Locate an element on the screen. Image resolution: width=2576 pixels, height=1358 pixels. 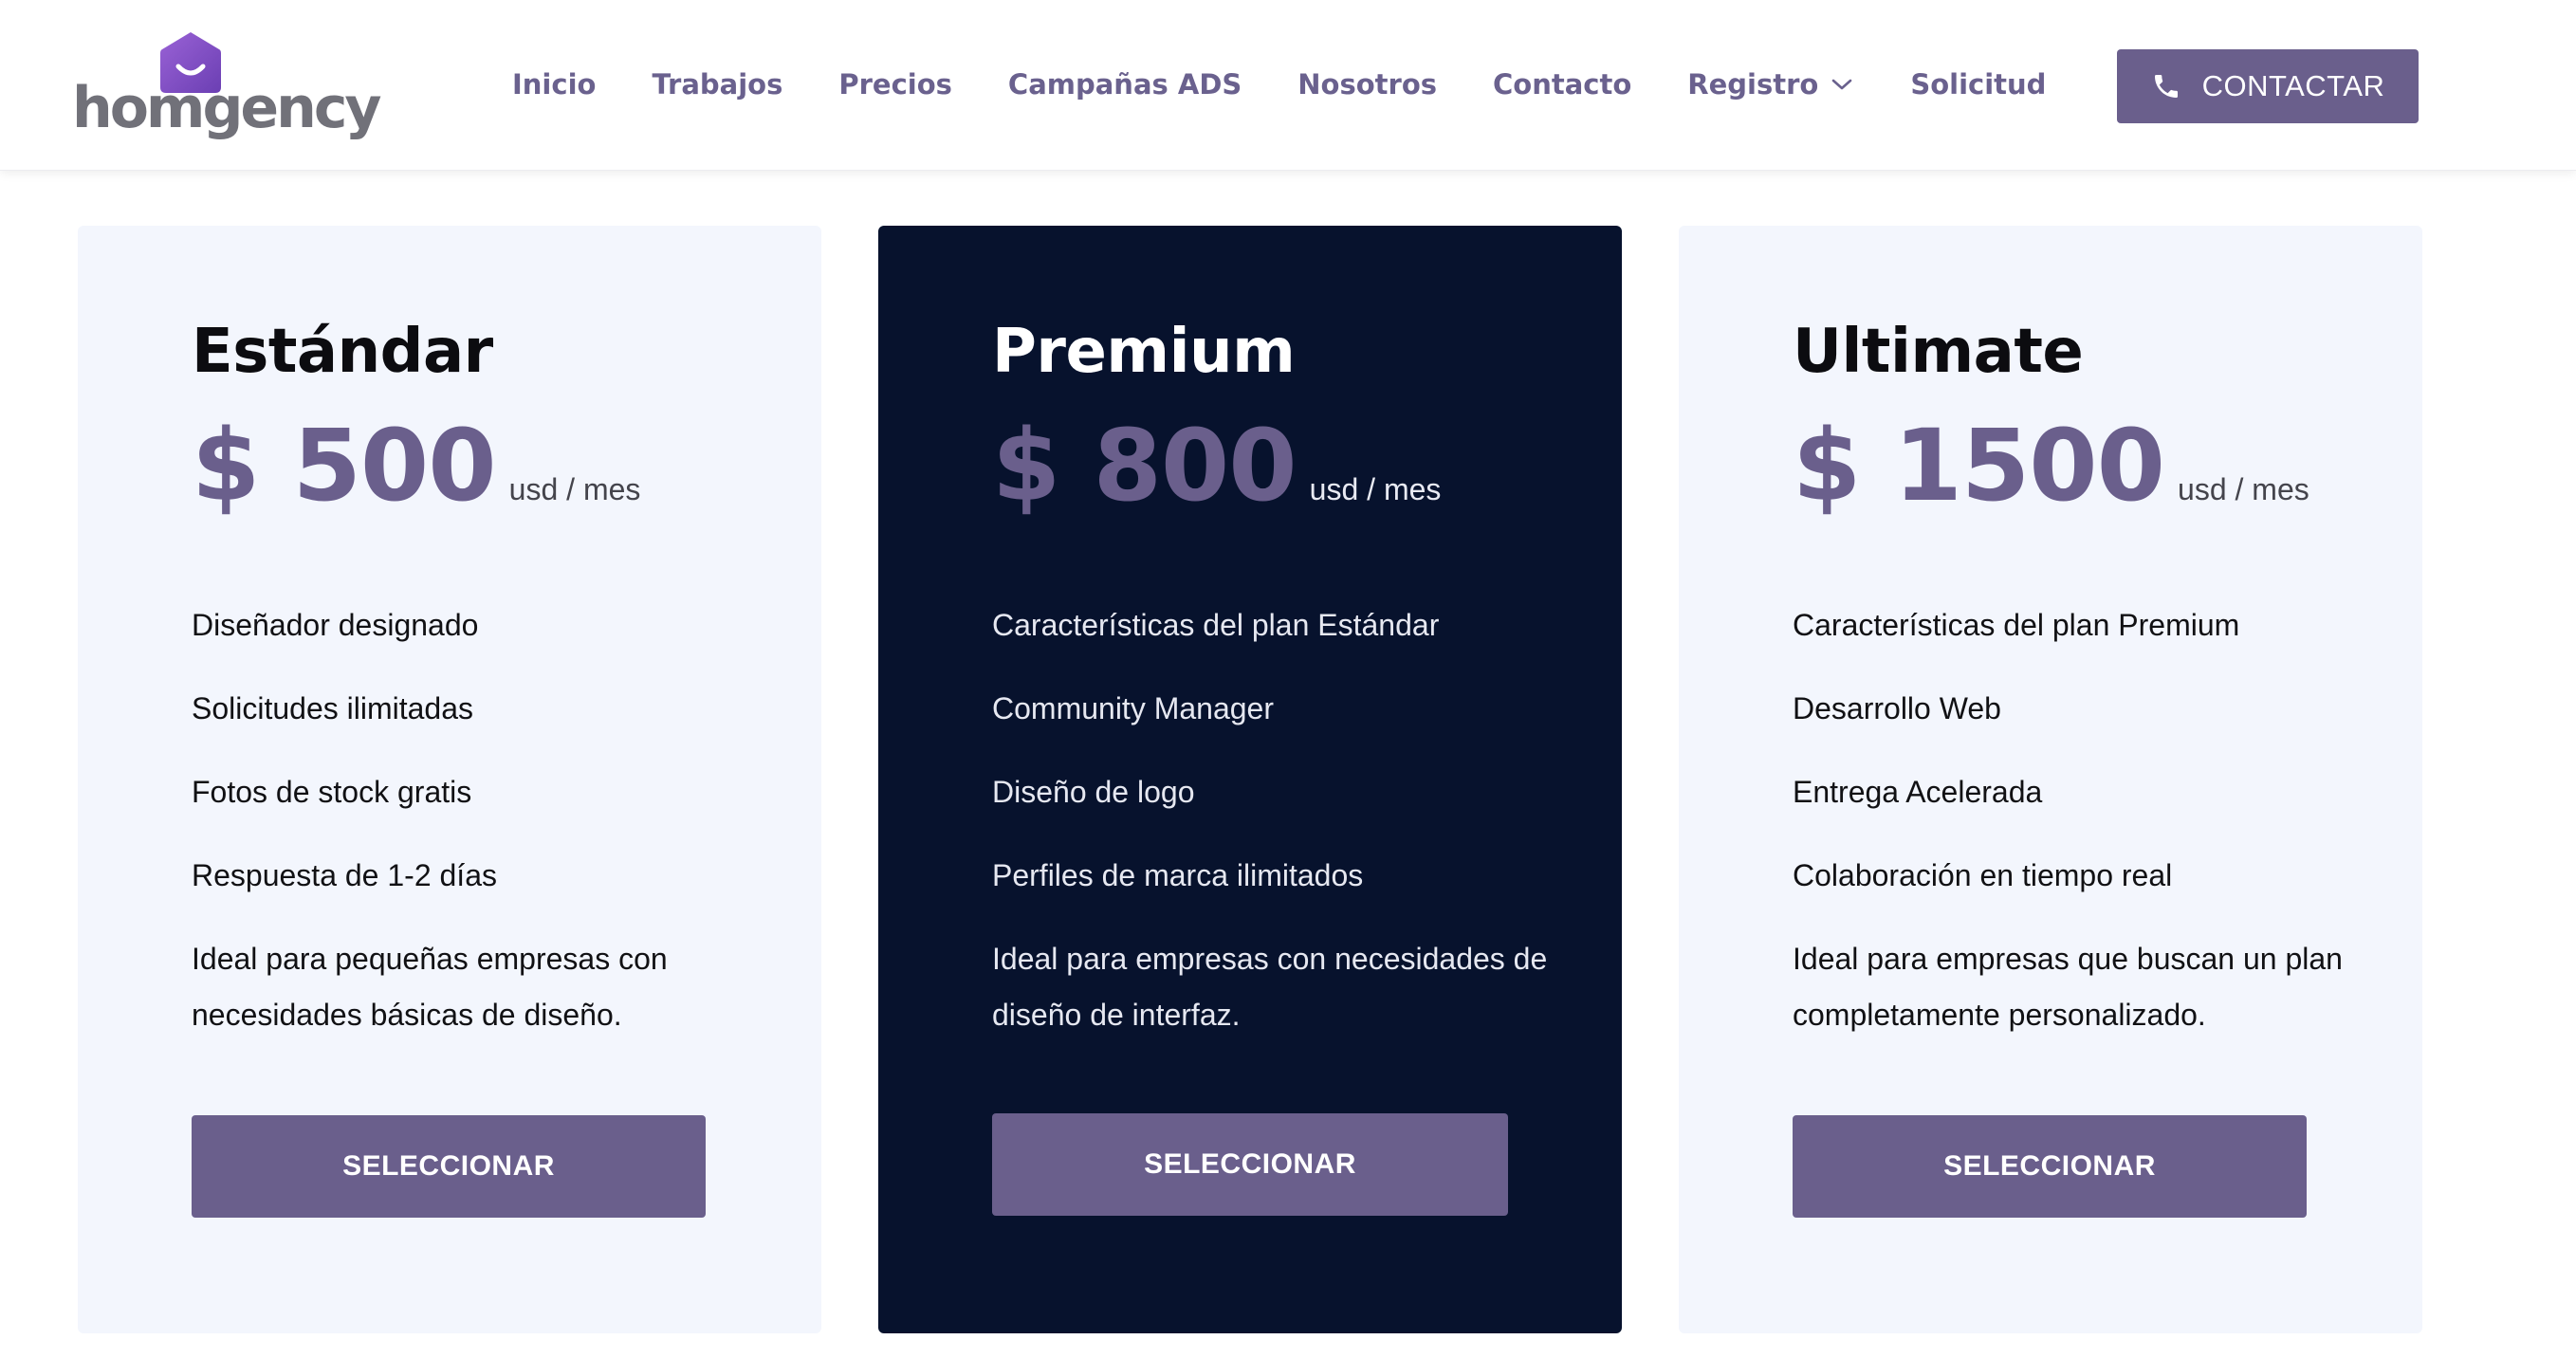
nav-item-trabajos: Trabajos is located at coordinates (717, 84).